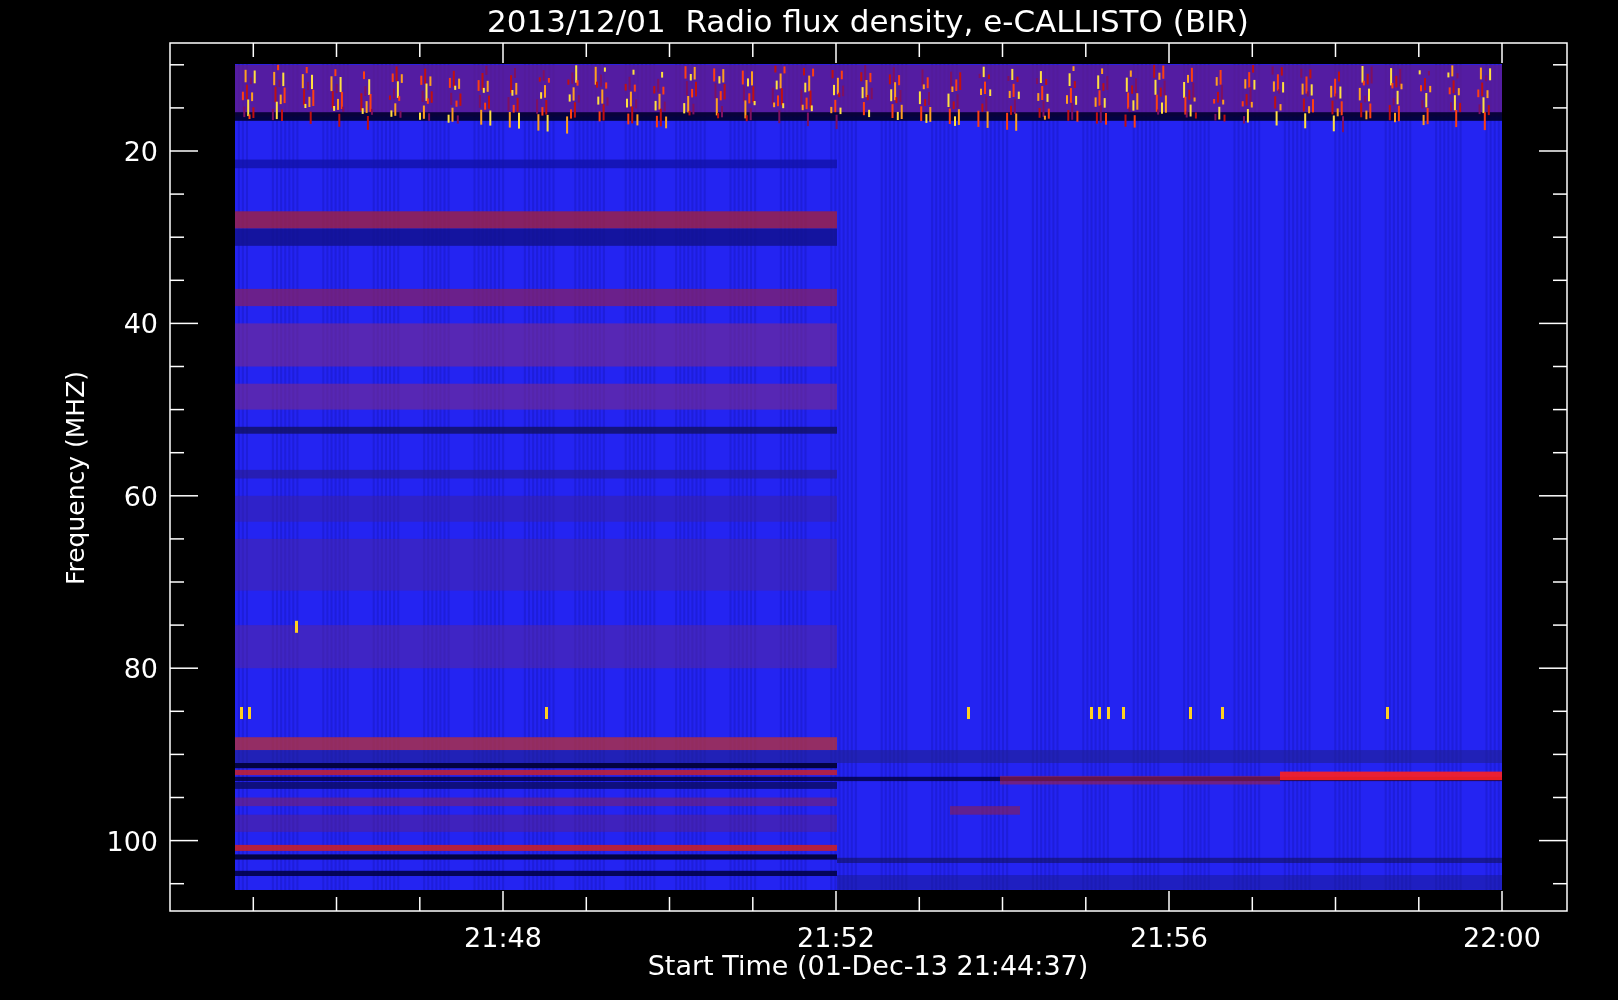 Image resolution: width=1618 pixels, height=1000 pixels. What do you see at coordinates (503, 937) in the screenshot?
I see `tick-label: 21:48` at bounding box center [503, 937].